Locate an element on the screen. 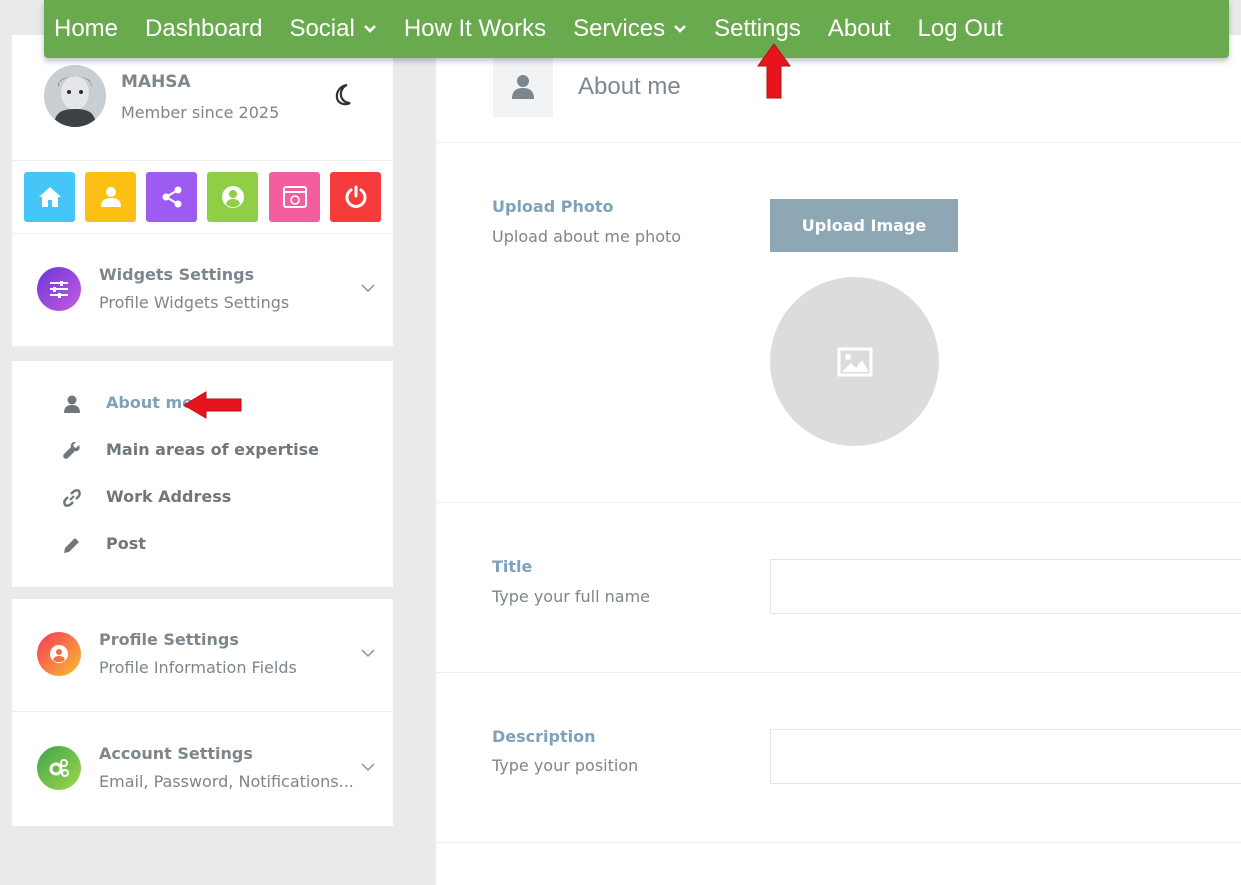 This screenshot has height=885, width=1241. nav-how-it-works: How It Works is located at coordinates (475, 29).